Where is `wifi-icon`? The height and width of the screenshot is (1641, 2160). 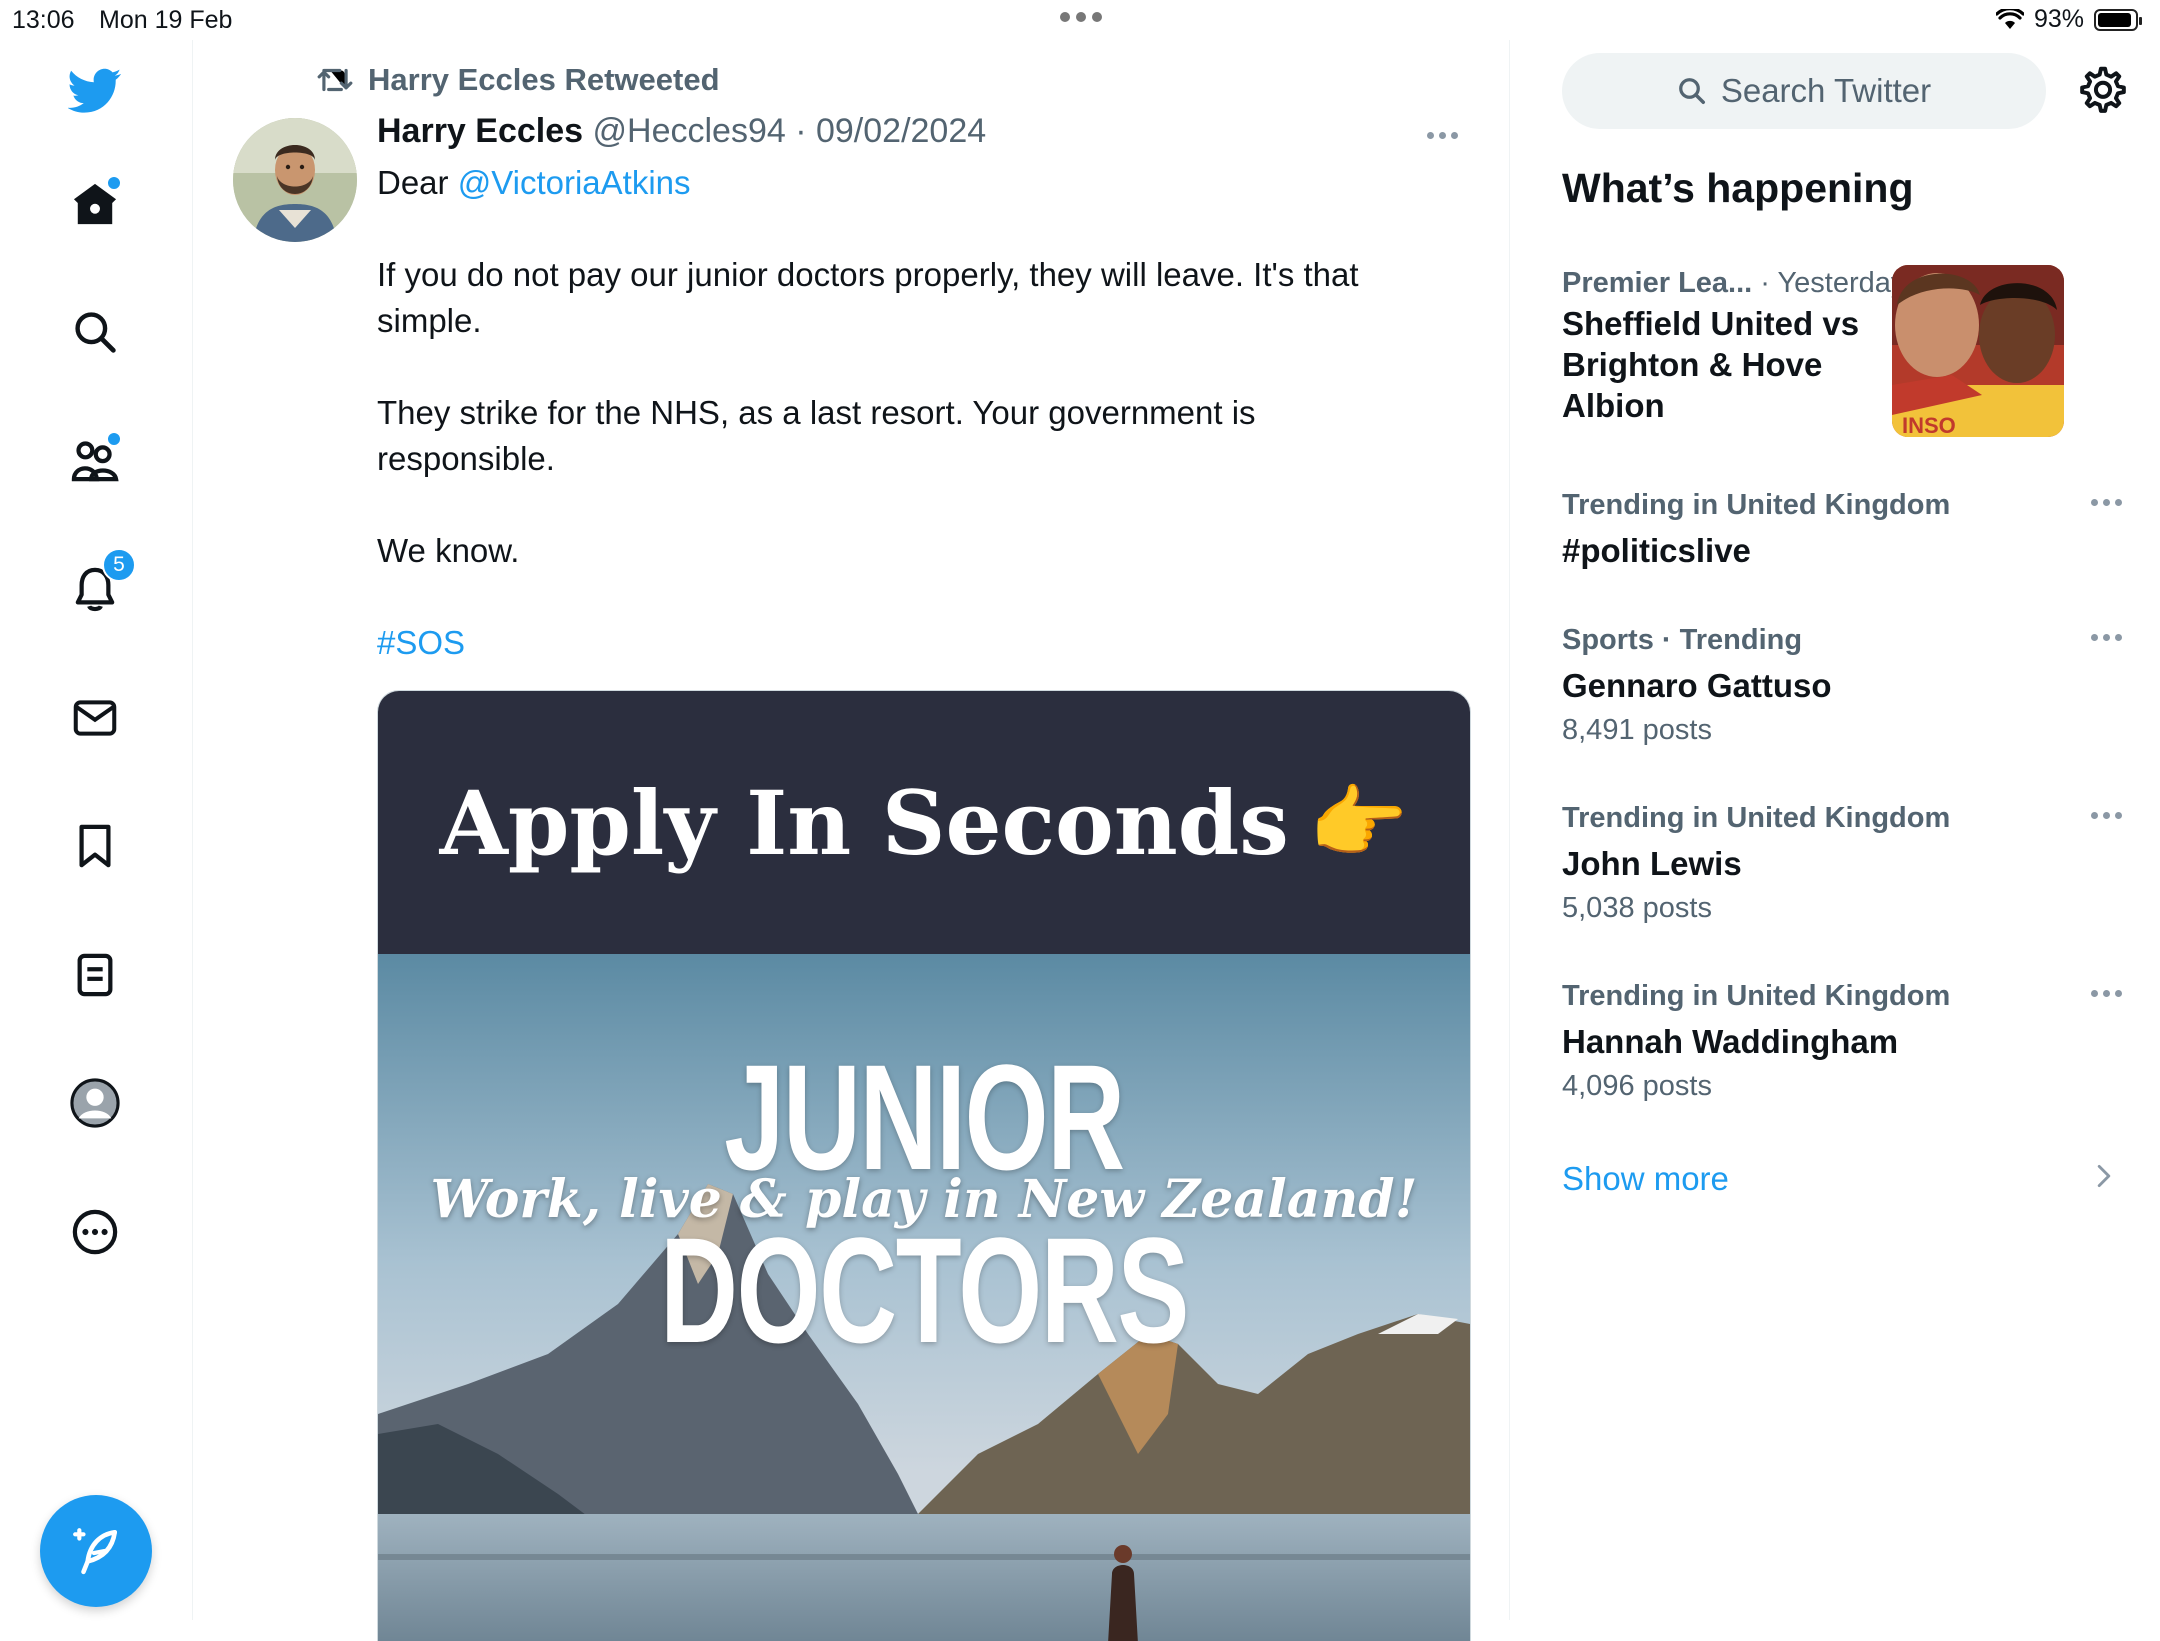 wifi-icon is located at coordinates (2009, 18).